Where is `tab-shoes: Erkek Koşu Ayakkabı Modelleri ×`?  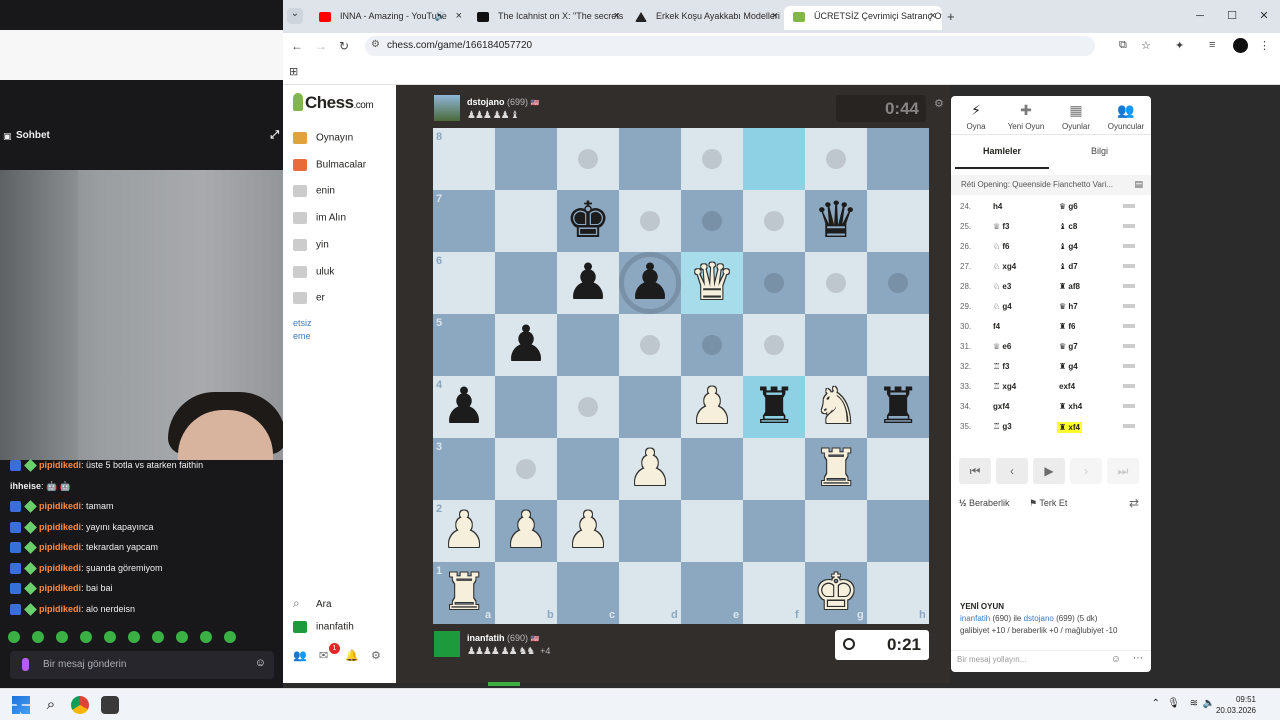
tab-shoes: Erkek Koşu Ayakkabı Modelleri × is located at coordinates (705, 18).